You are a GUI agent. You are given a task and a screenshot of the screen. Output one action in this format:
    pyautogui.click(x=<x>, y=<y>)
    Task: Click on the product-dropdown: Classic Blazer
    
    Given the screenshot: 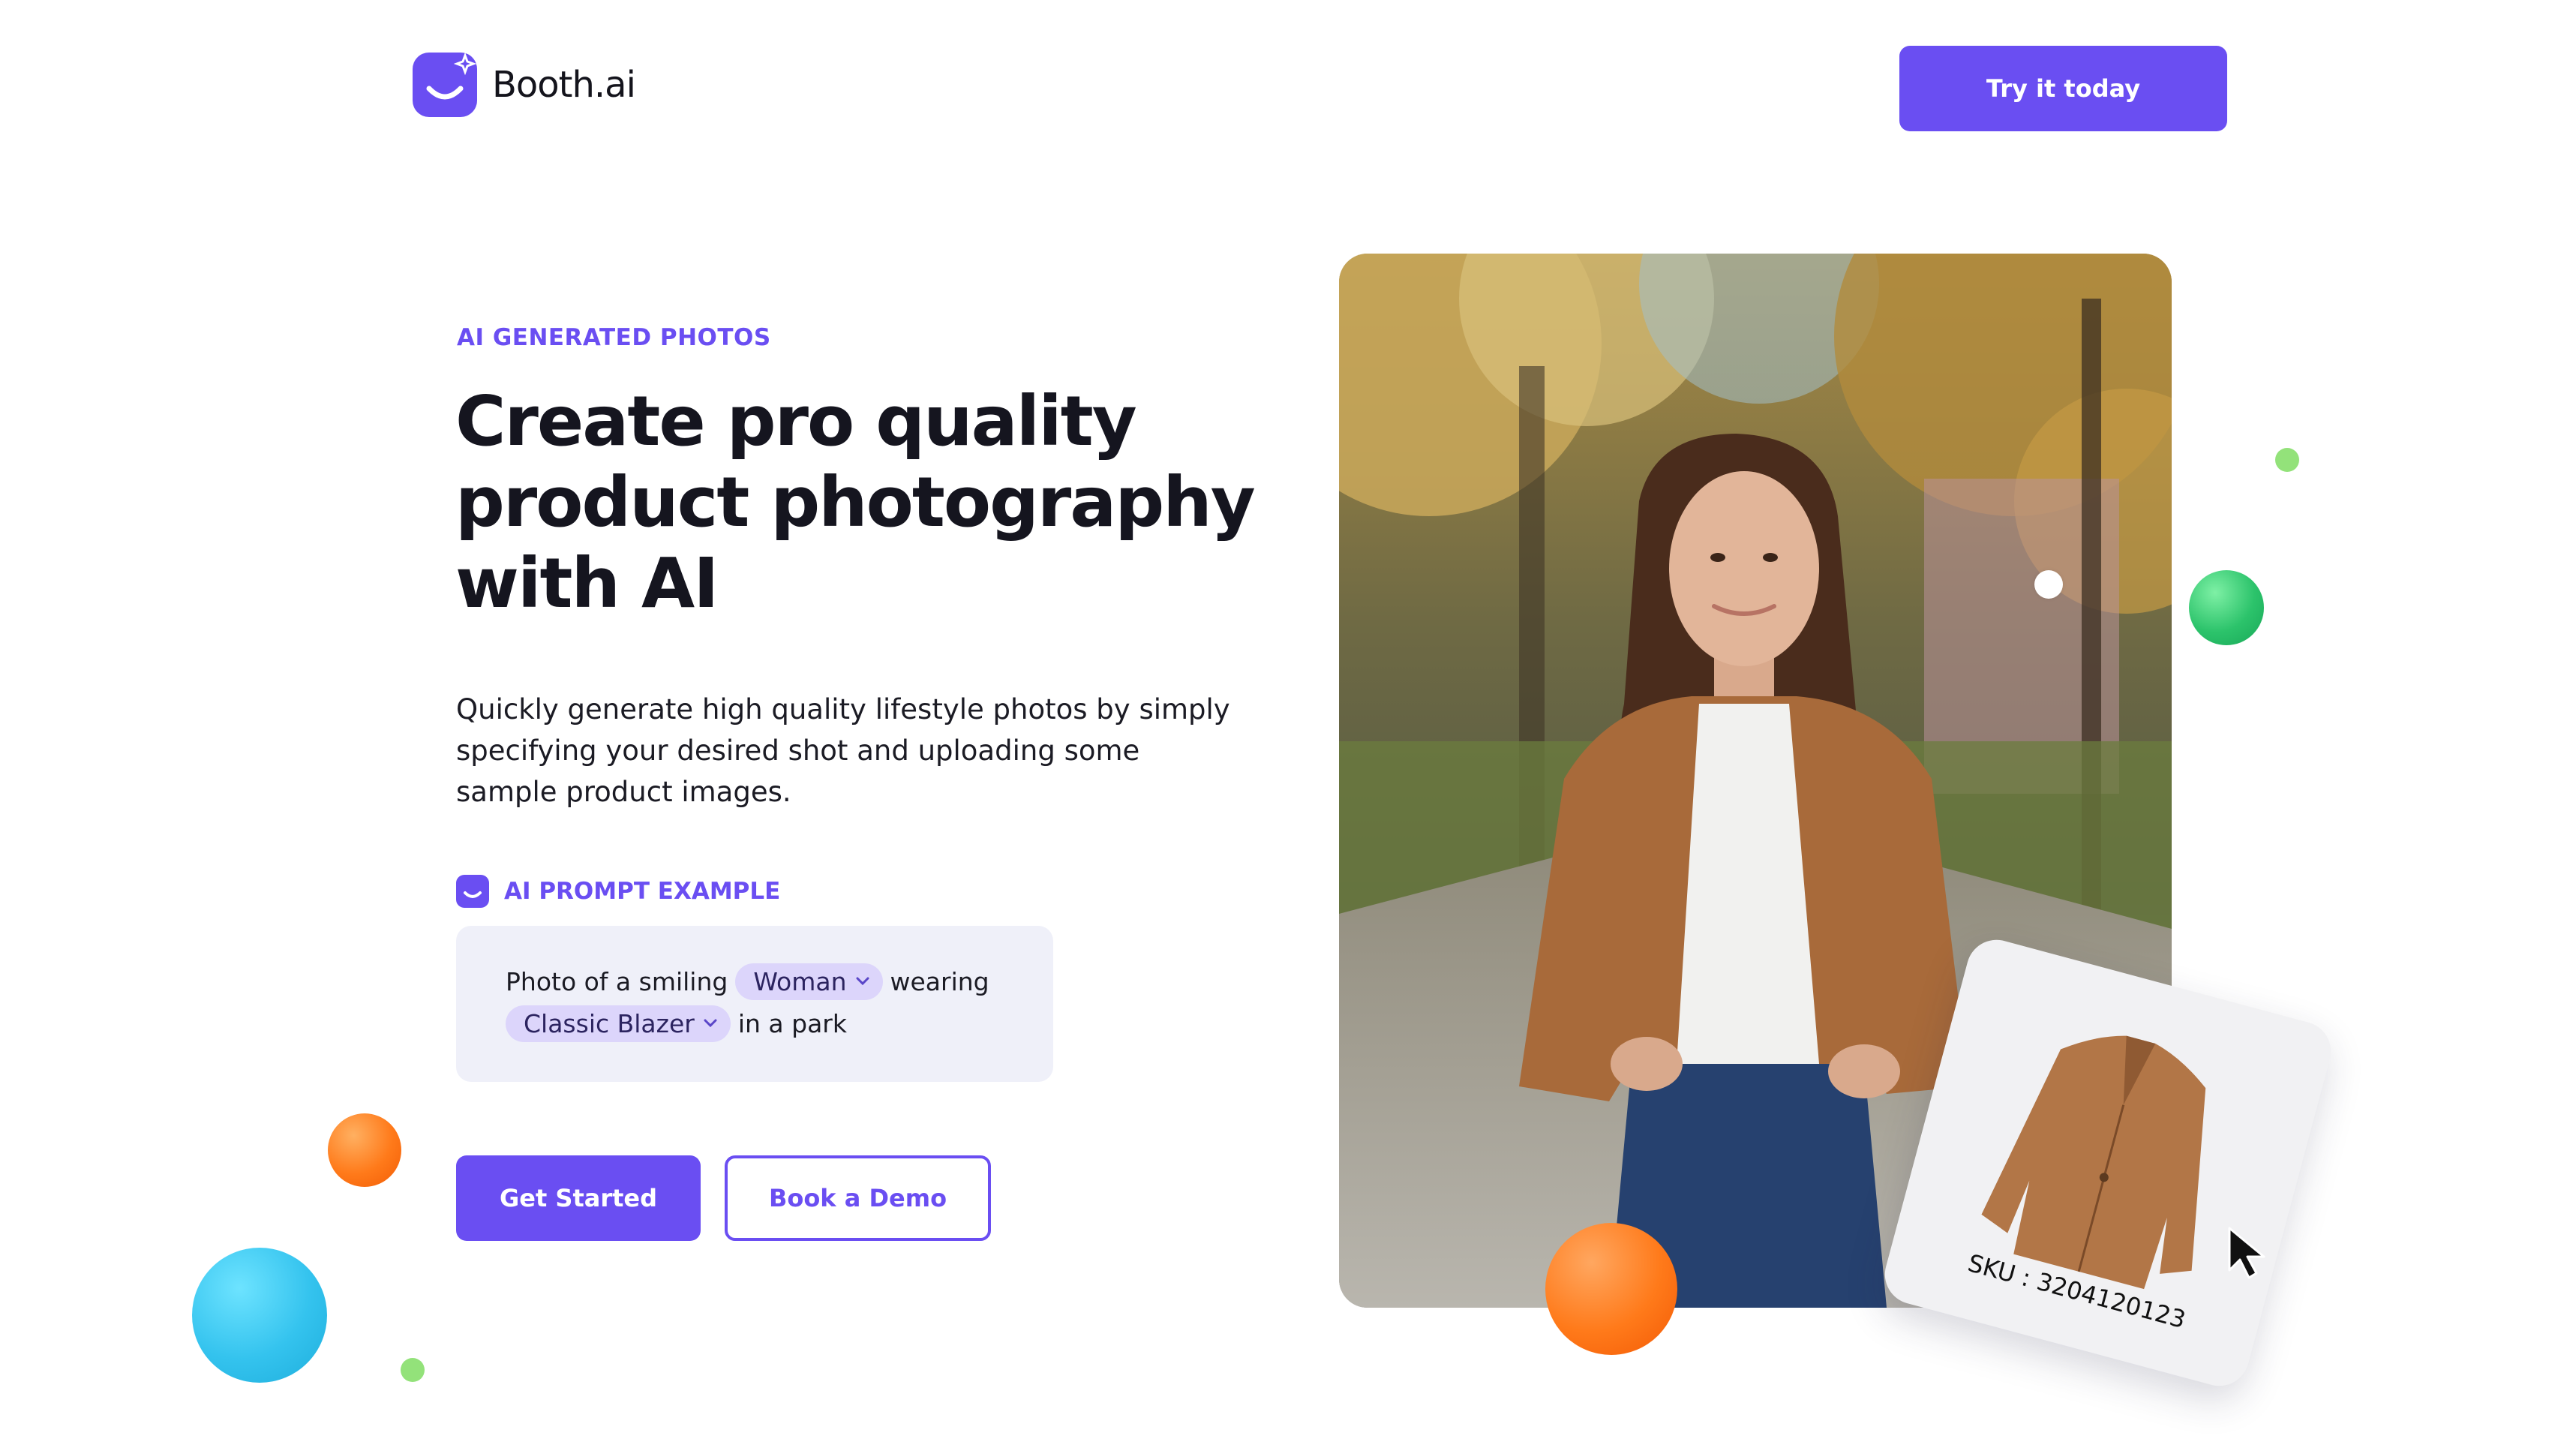 What is the action you would take?
    pyautogui.click(x=618, y=1023)
    